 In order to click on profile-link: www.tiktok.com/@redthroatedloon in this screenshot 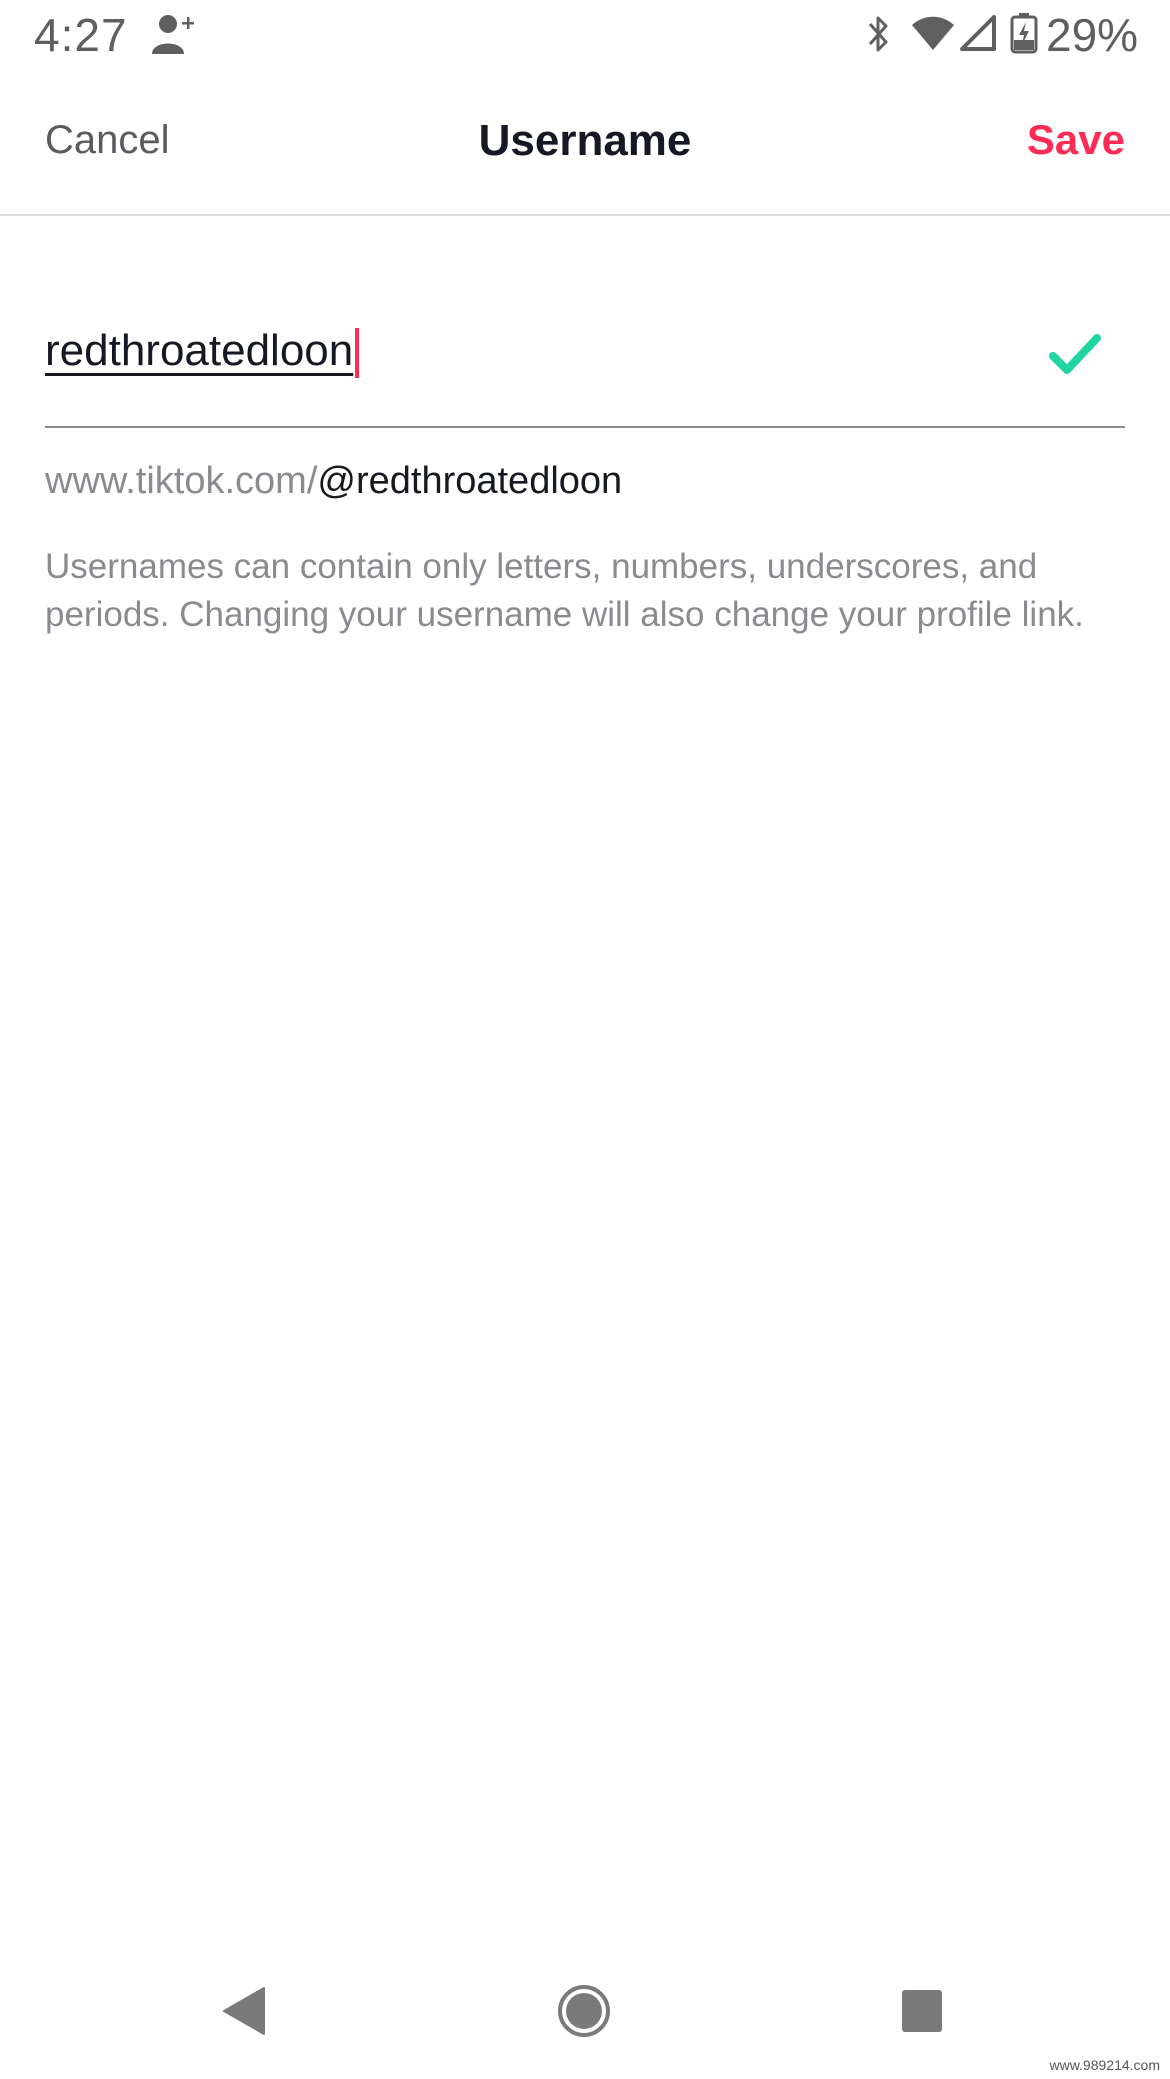, I will do `click(333, 481)`.